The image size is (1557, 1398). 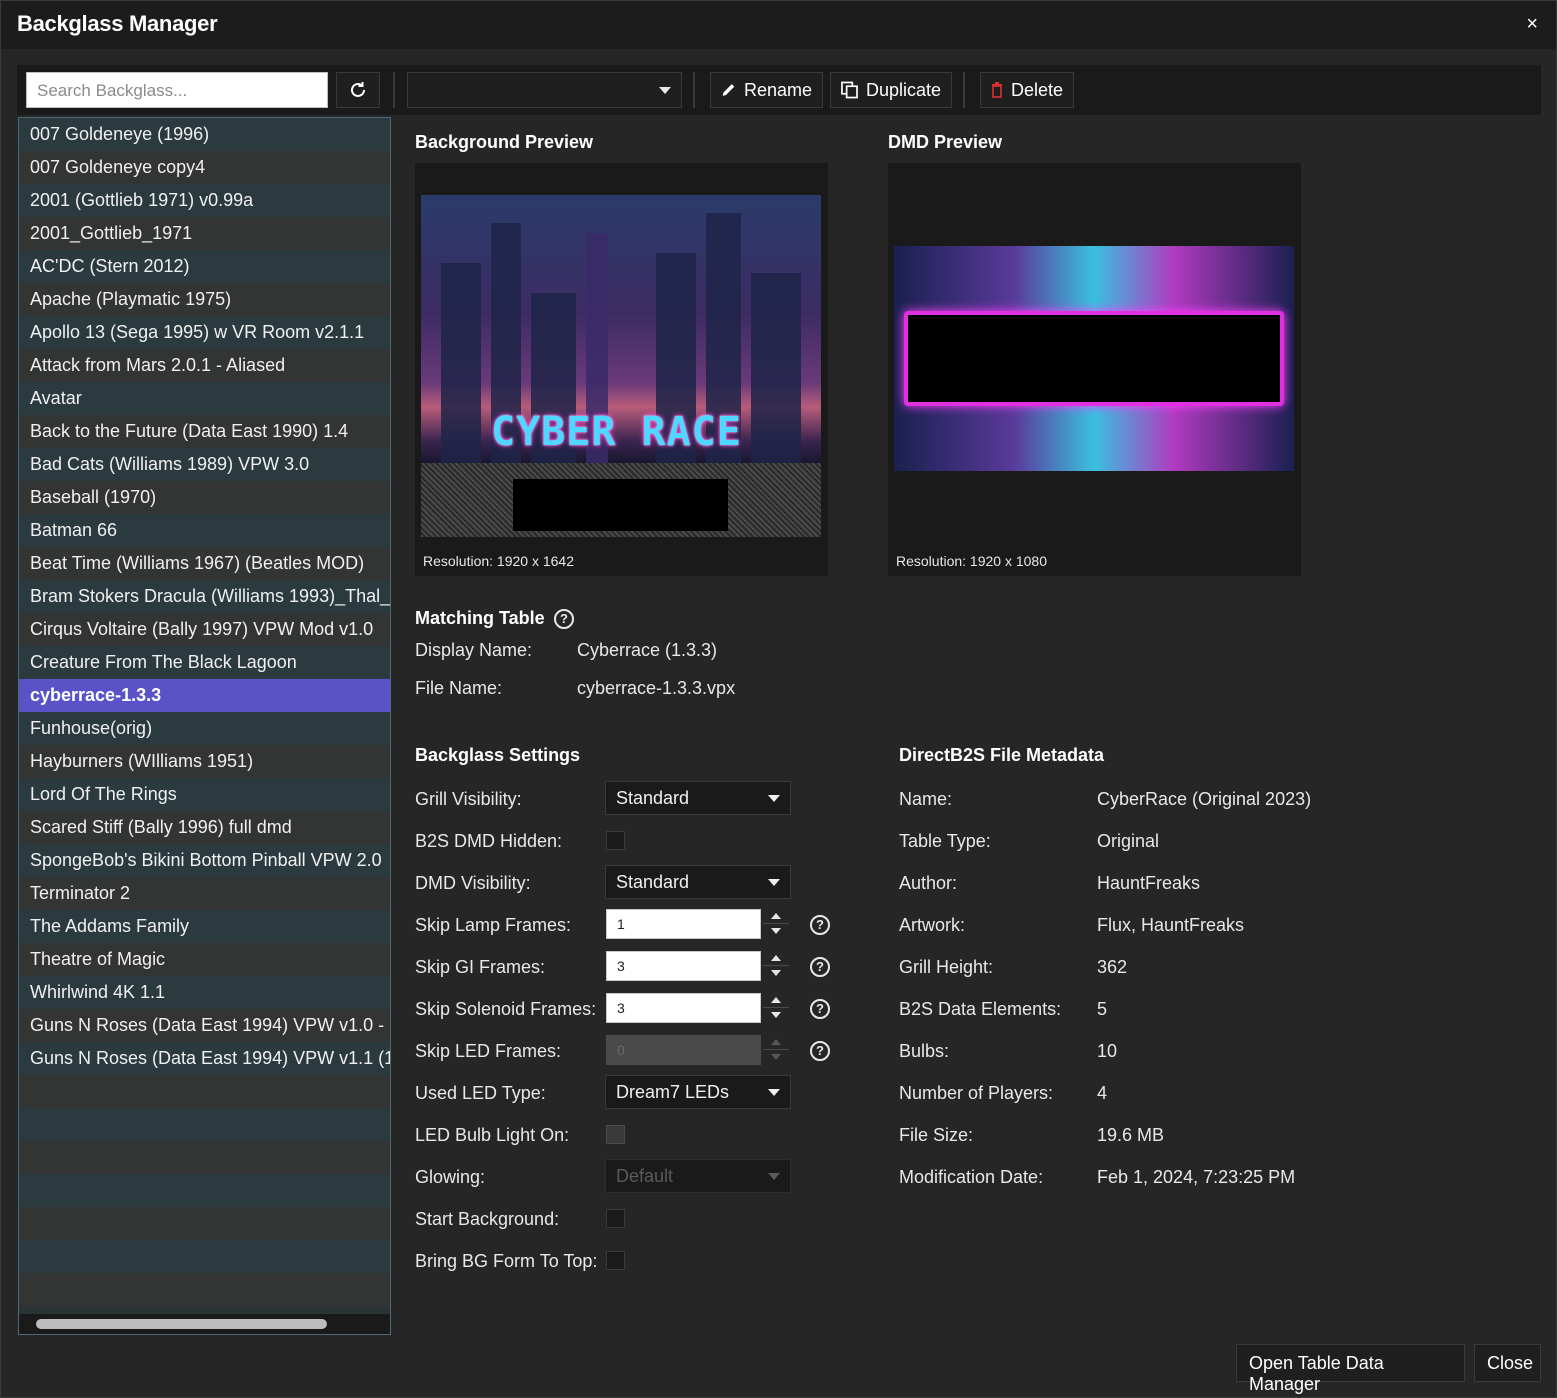 What do you see at coordinates (488, 1051) in the screenshot?
I see `skip-led-frames-label: Skip LED Frames:` at bounding box center [488, 1051].